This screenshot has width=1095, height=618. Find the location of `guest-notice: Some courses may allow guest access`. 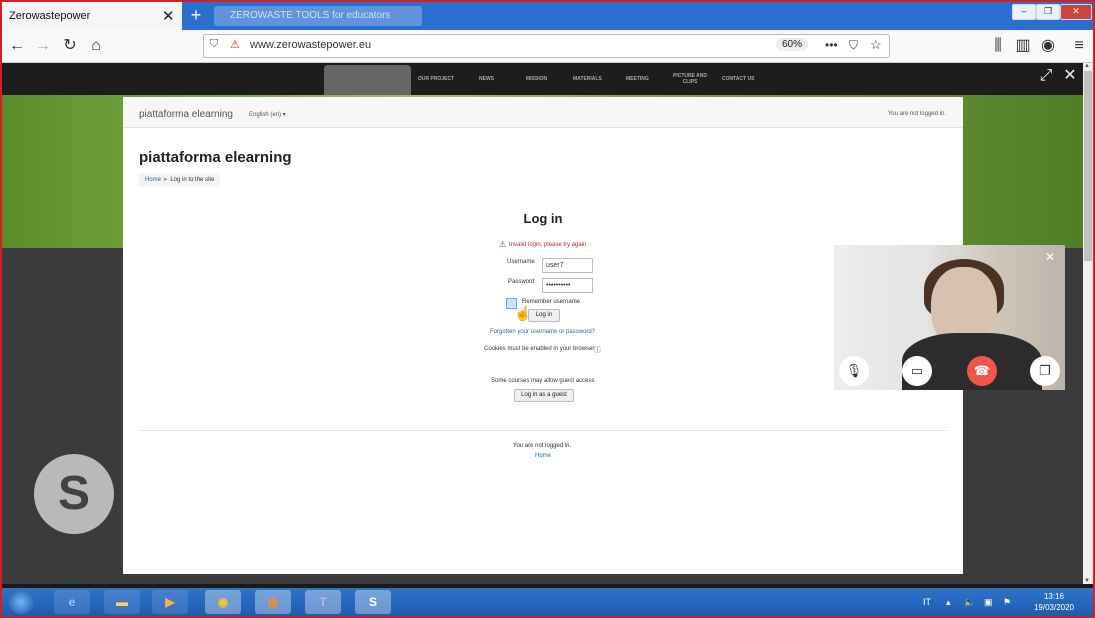

guest-notice: Some courses may allow guest access is located at coordinates (543, 381).